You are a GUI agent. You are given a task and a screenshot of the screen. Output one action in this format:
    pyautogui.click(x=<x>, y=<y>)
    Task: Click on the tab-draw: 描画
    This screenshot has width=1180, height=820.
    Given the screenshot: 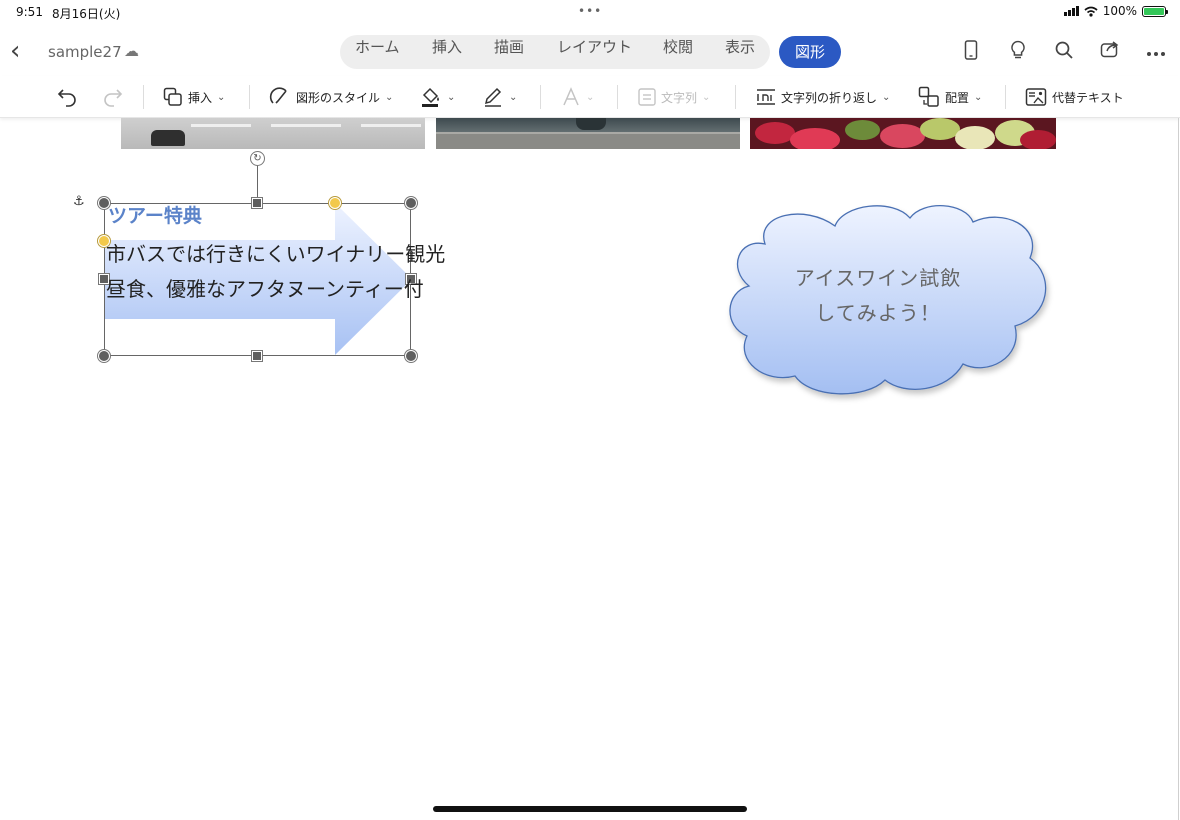 What is the action you would take?
    pyautogui.click(x=509, y=47)
    